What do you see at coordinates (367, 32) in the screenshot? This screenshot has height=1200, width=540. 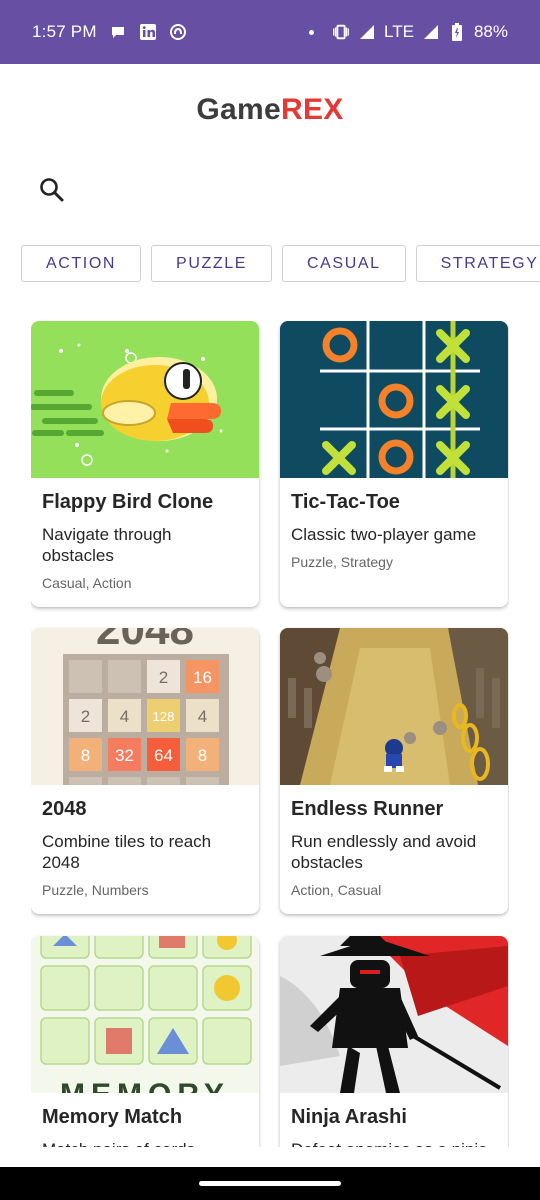 I see `signal-icon` at bounding box center [367, 32].